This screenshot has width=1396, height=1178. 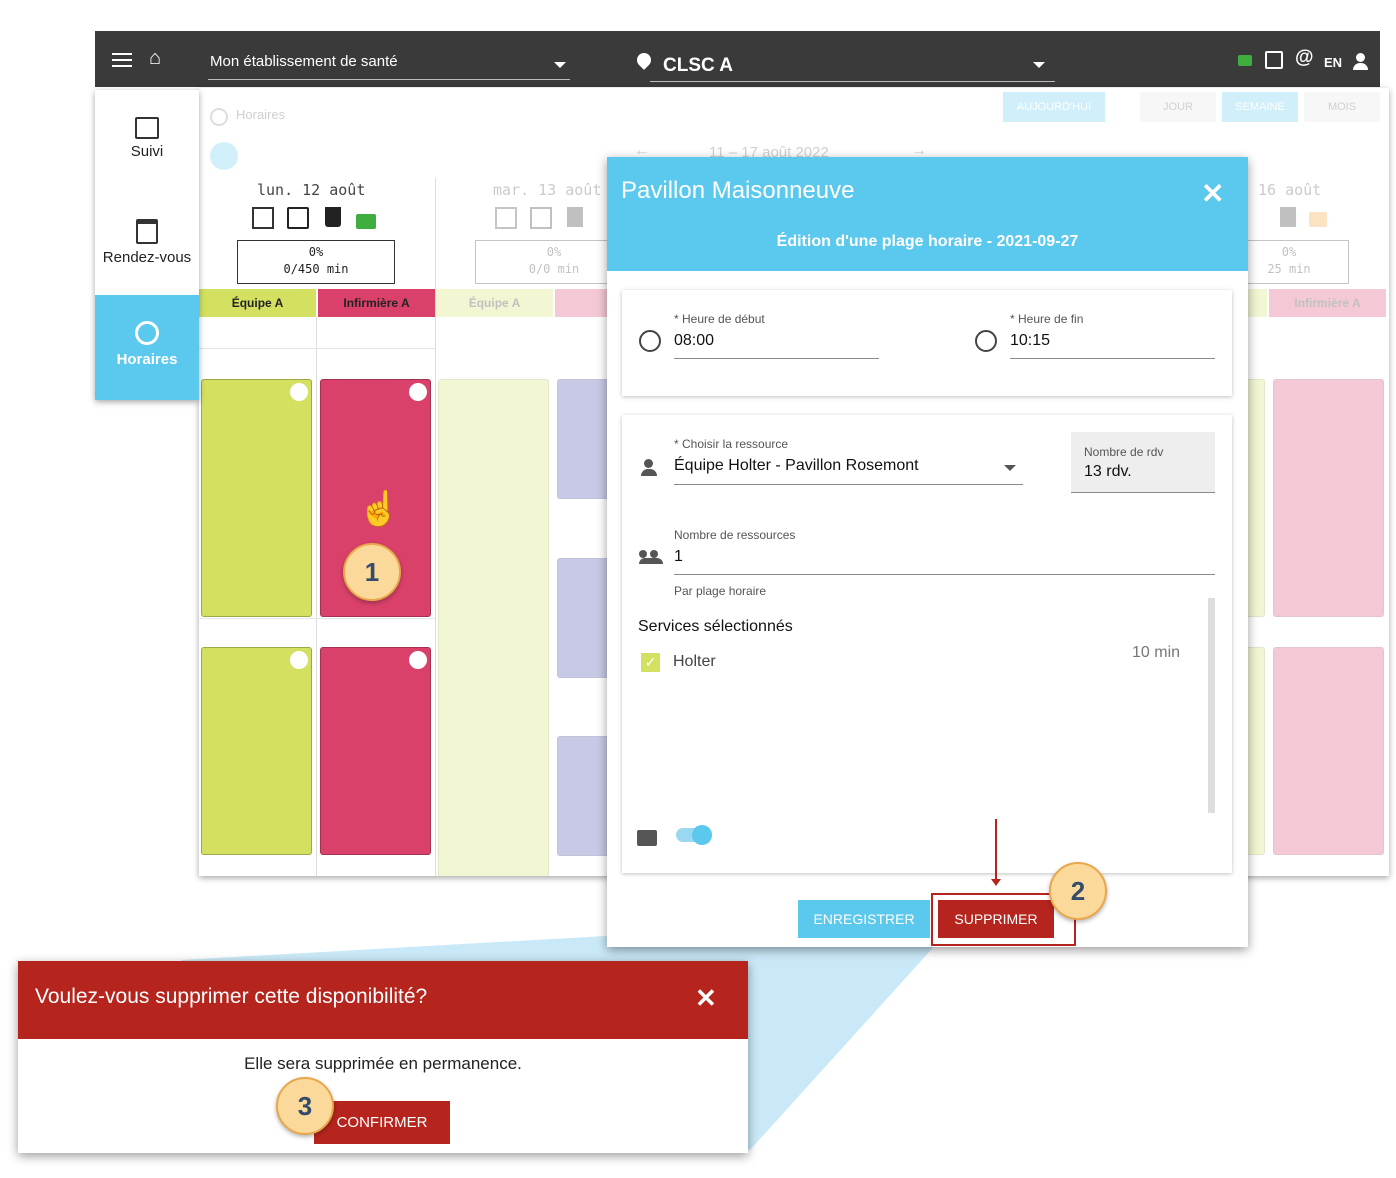 I want to click on language-toggle: EN, so click(x=1333, y=62).